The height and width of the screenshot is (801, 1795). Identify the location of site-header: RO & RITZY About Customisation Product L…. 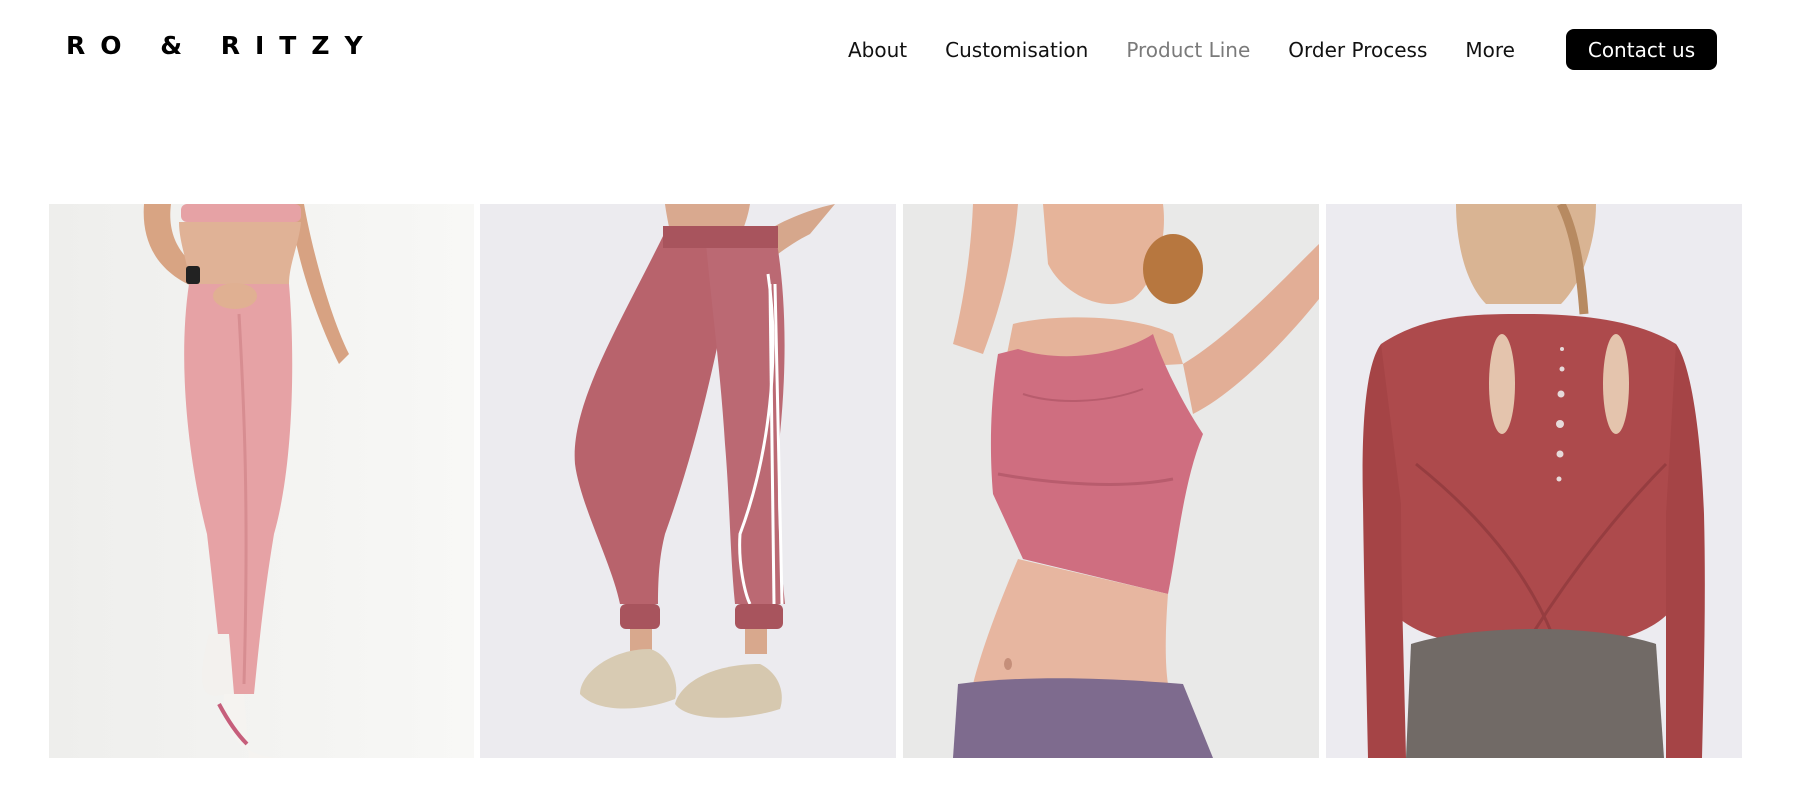
(897, 50).